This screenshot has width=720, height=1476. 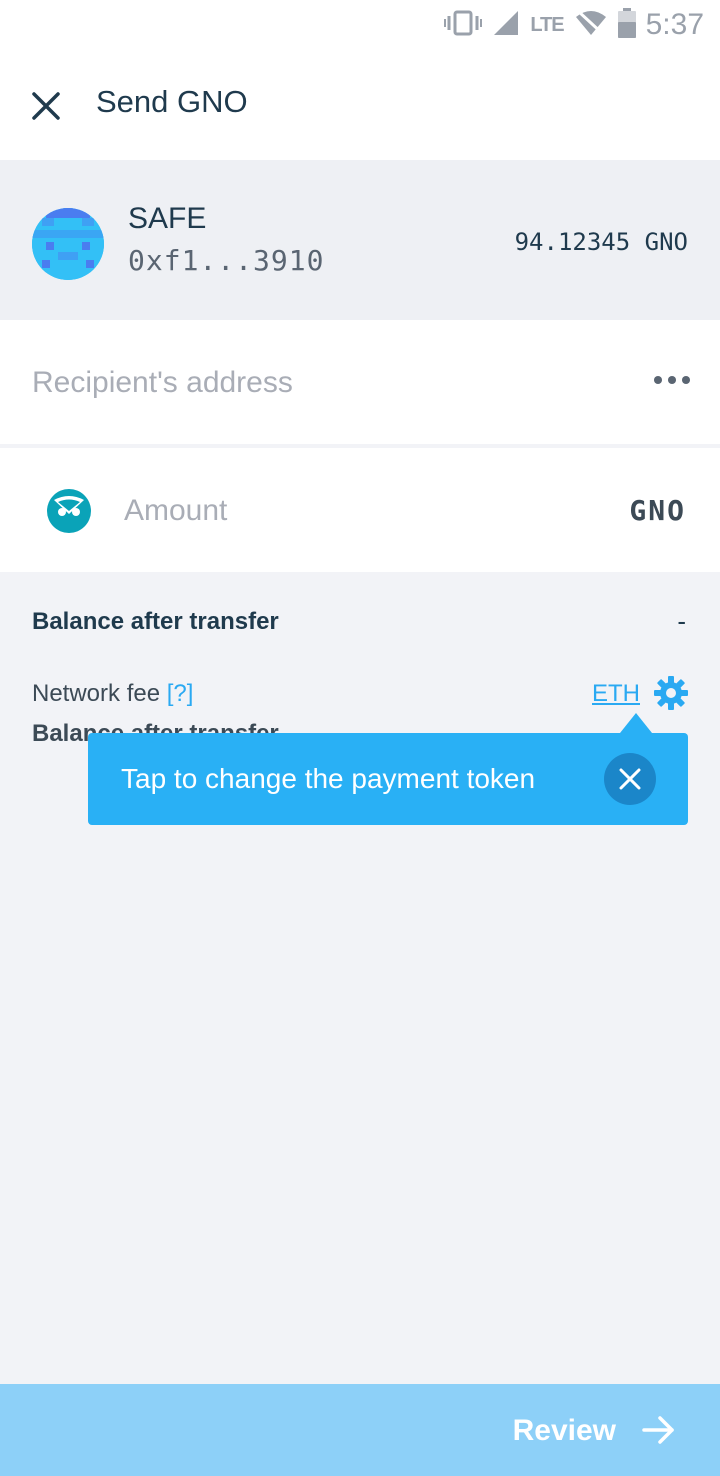 I want to click on amount-field: Amount GNO, so click(x=360, y=510).